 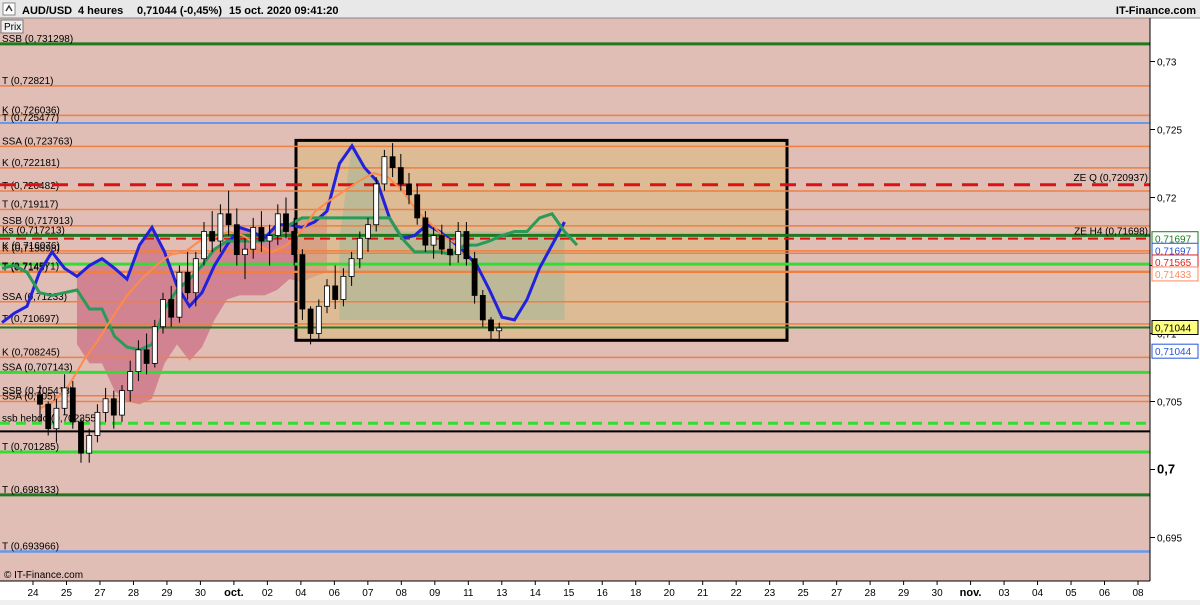 What do you see at coordinates (283, 11) in the screenshot?
I see `header-datetime: 15 oct. 2020 09:41:20` at bounding box center [283, 11].